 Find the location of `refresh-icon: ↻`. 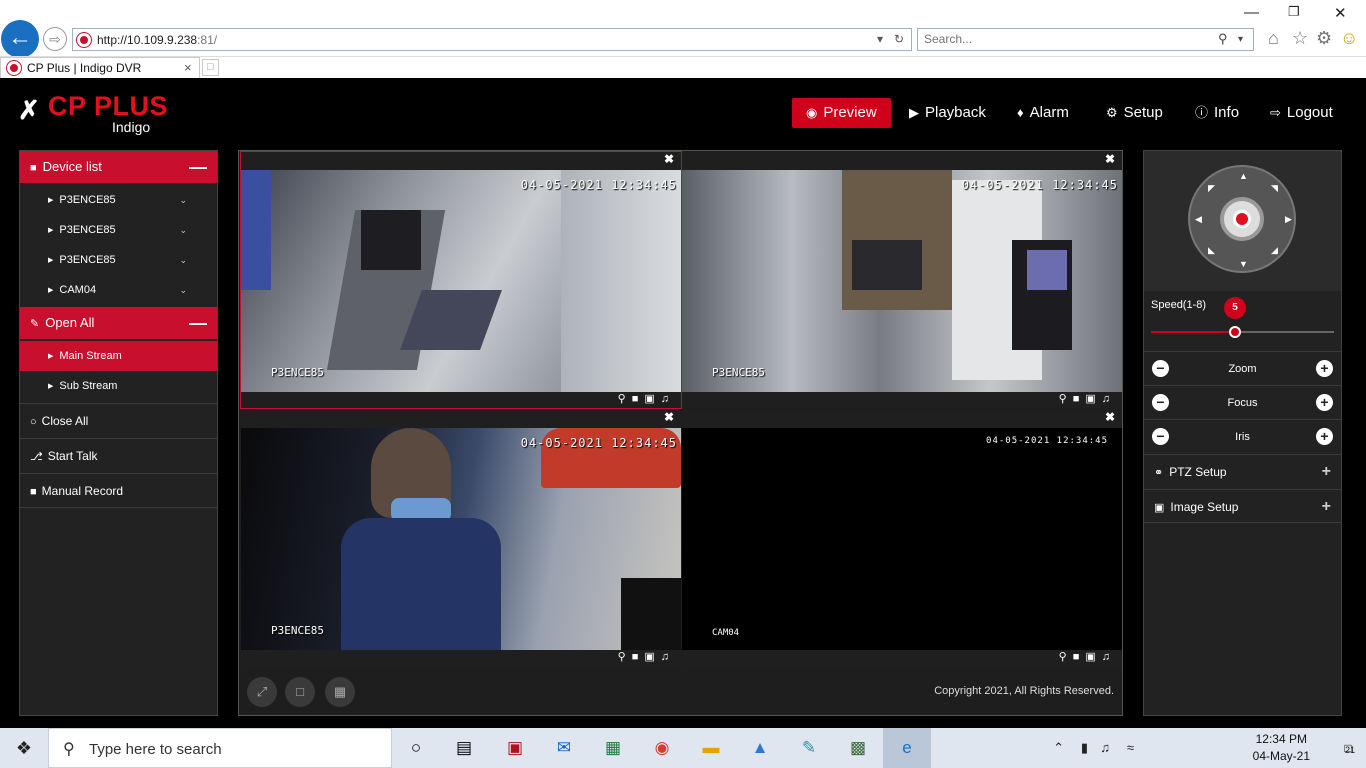

refresh-icon: ↻ is located at coordinates (899, 39).